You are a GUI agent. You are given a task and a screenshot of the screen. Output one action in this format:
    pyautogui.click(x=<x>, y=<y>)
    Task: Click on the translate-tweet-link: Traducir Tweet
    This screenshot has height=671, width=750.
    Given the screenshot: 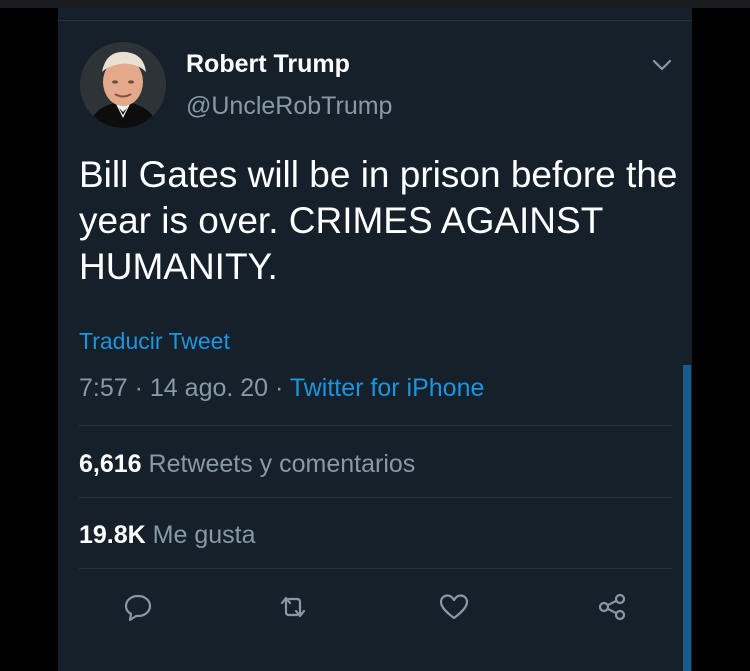 What is the action you would take?
    pyautogui.click(x=154, y=341)
    